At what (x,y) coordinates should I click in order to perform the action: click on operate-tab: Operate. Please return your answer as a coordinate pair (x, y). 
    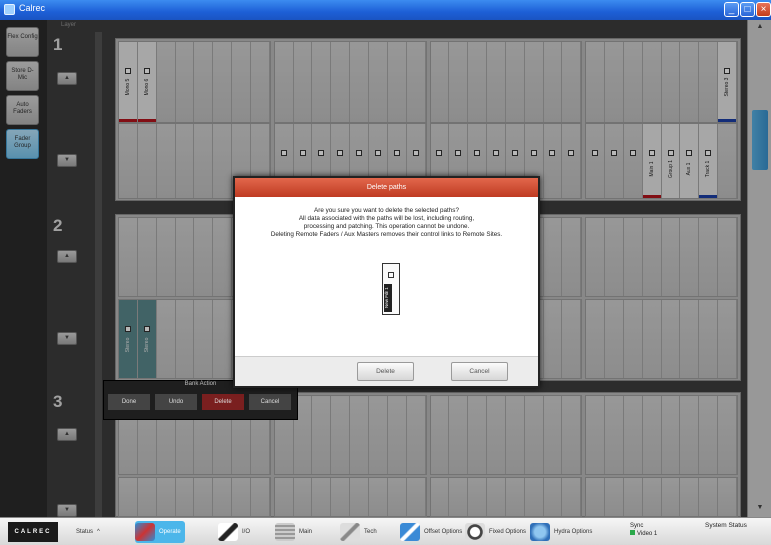
    Looking at the image, I should click on (160, 532).